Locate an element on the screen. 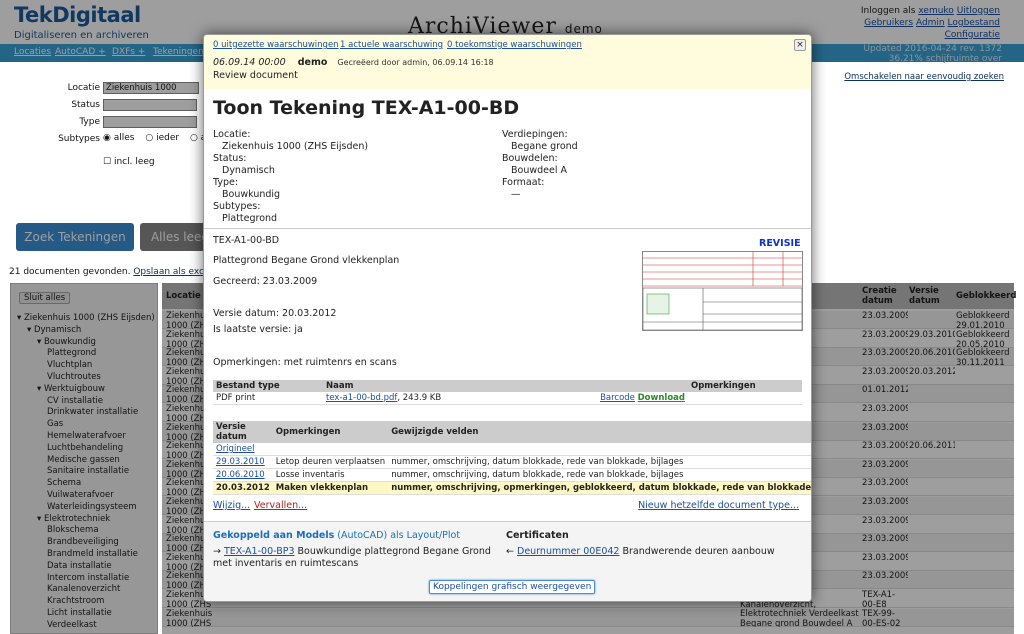  locatie-field: Ziekenhuis 1000 (ZHS E is located at coordinates (151, 88).